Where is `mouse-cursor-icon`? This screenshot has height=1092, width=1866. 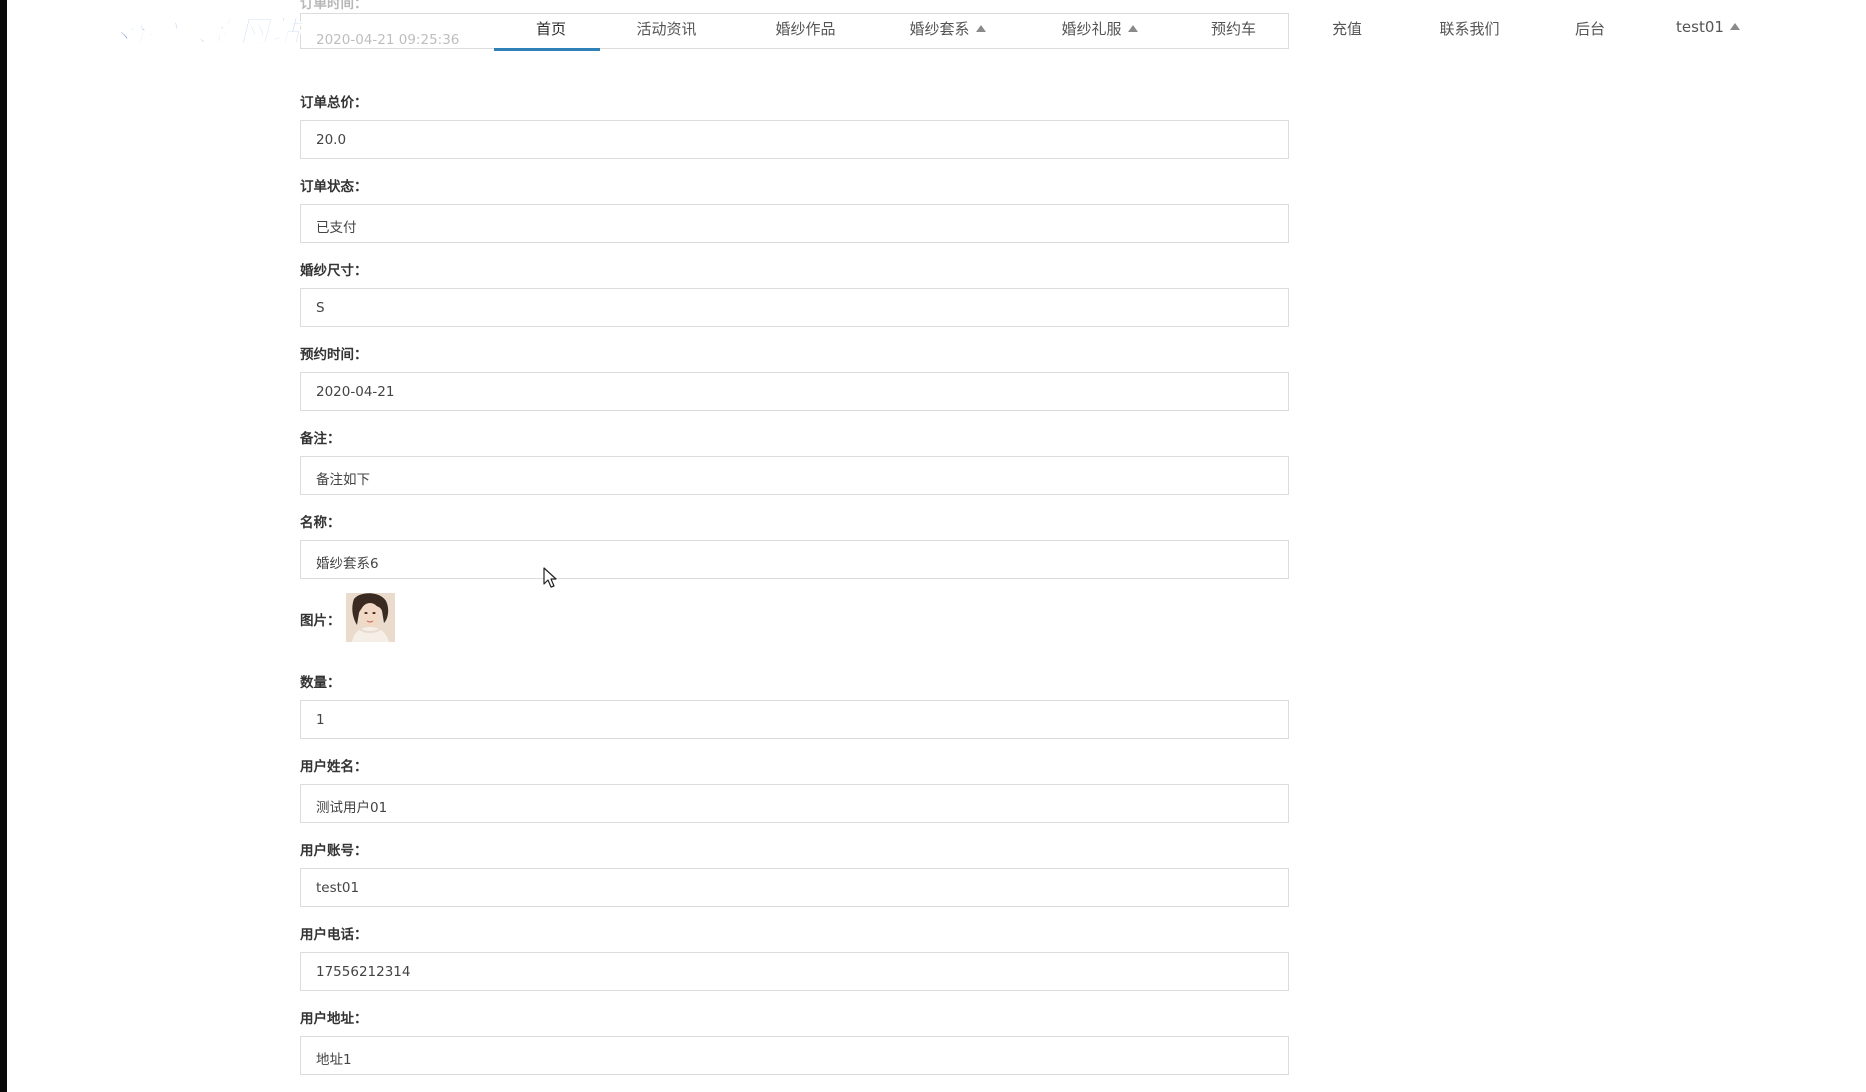
mouse-cursor-icon is located at coordinates (550, 577).